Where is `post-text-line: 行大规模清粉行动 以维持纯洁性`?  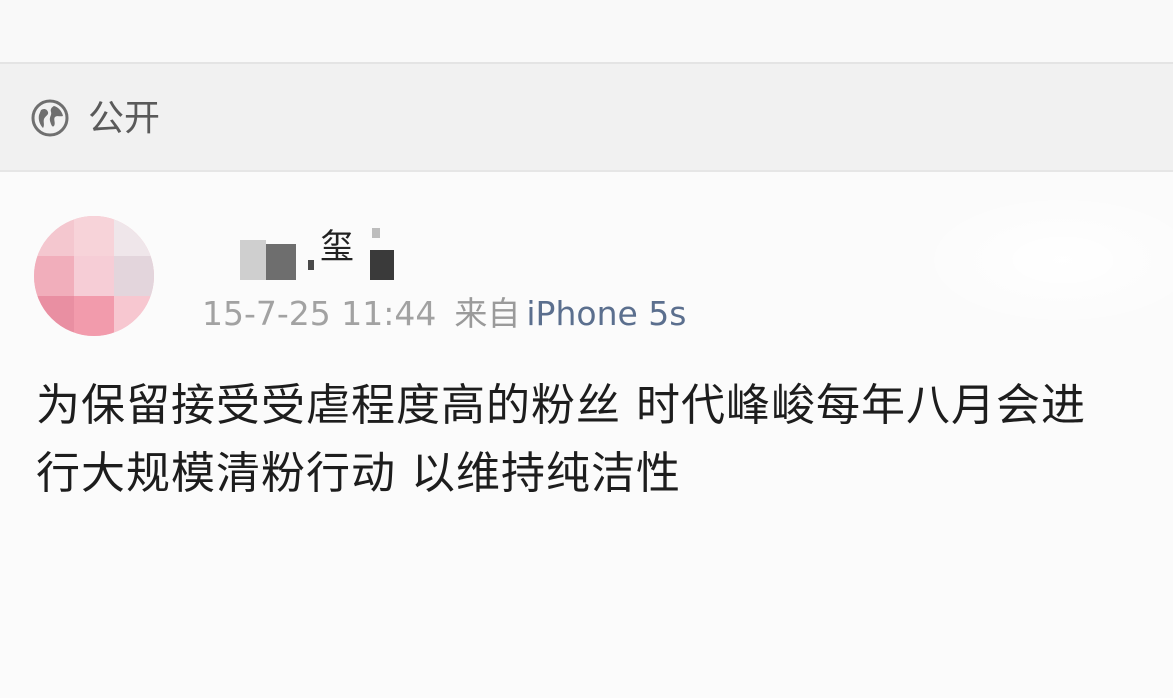
post-text-line: 行大规模清粉行动 以维持纯洁性 is located at coordinates (358, 473).